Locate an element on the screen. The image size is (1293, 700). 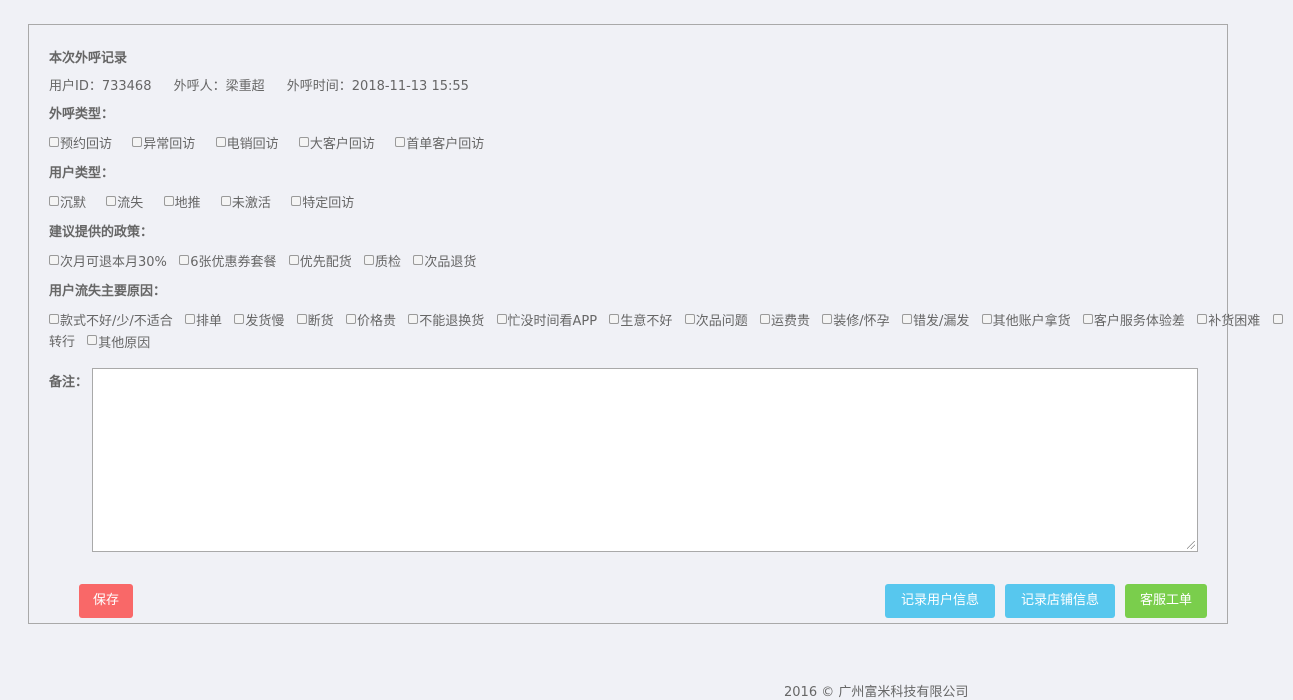
user-id-text: 用户ID：733468 is located at coordinates (100, 86).